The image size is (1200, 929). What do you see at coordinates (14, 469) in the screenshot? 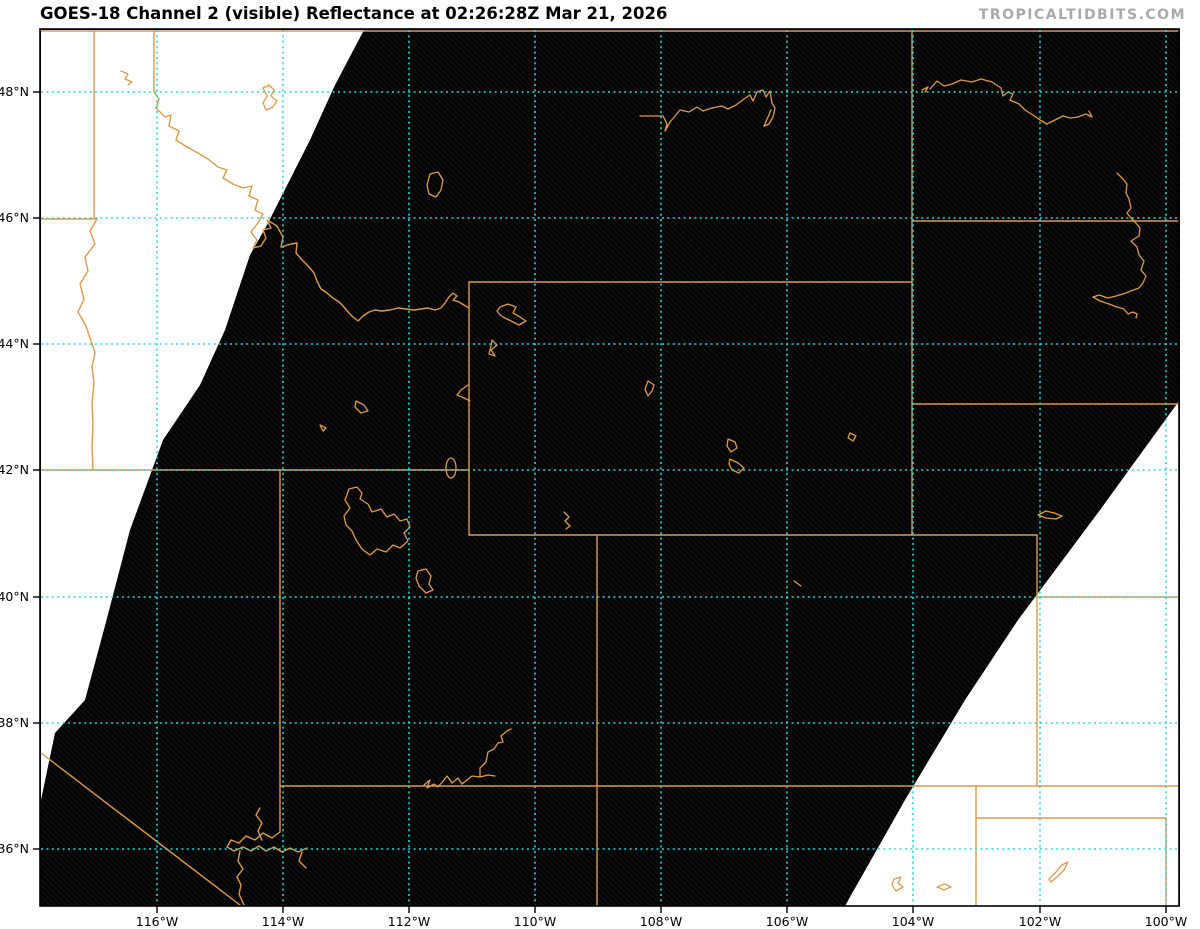
I see `lat-label-42n: 42°N` at bounding box center [14, 469].